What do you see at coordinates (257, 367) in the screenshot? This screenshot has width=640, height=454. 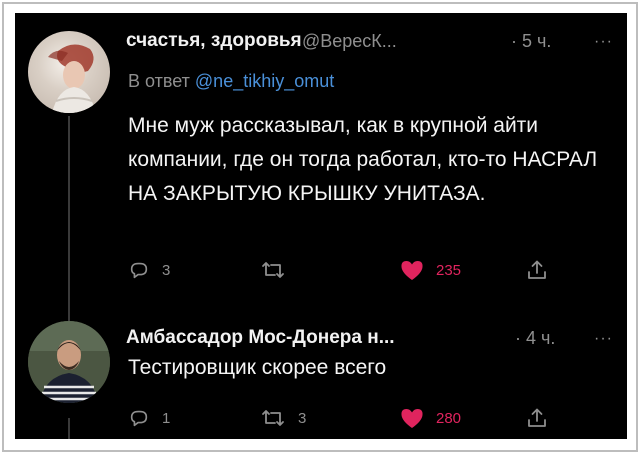 I see `tweet-text: Тестировщик скорее всего` at bounding box center [257, 367].